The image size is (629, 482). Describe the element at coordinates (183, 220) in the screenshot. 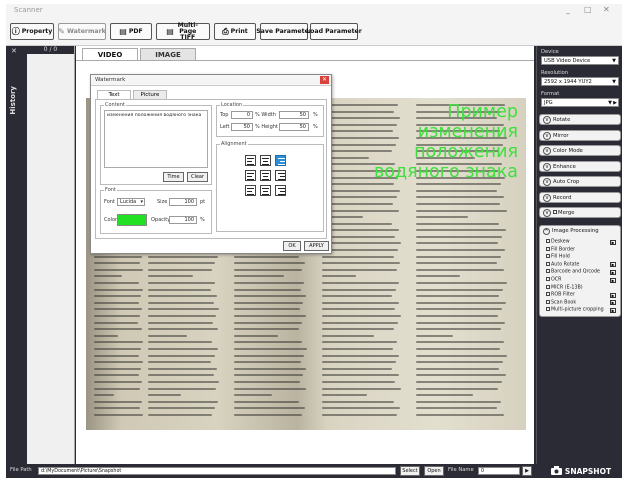

I see `opacity-input: 100` at that location.